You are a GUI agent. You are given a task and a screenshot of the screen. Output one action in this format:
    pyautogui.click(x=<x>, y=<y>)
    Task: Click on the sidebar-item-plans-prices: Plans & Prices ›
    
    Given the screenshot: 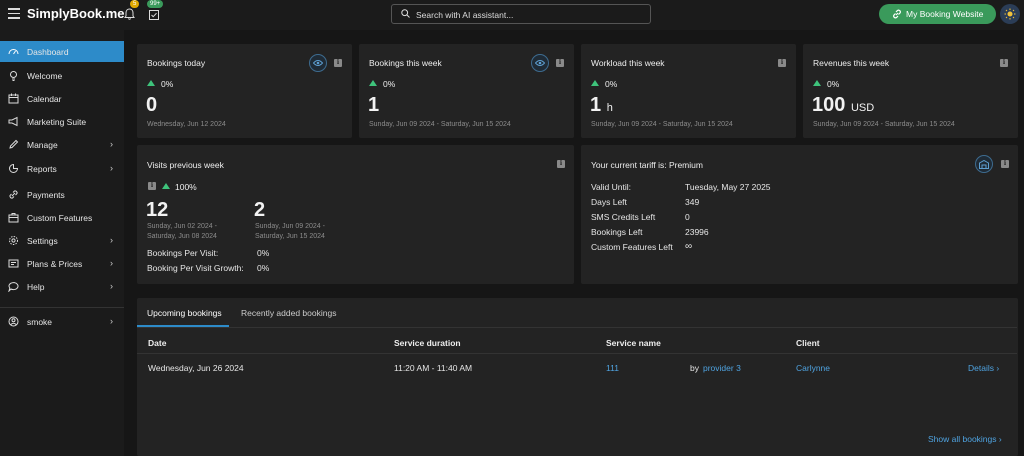 What is the action you would take?
    pyautogui.click(x=62, y=263)
    